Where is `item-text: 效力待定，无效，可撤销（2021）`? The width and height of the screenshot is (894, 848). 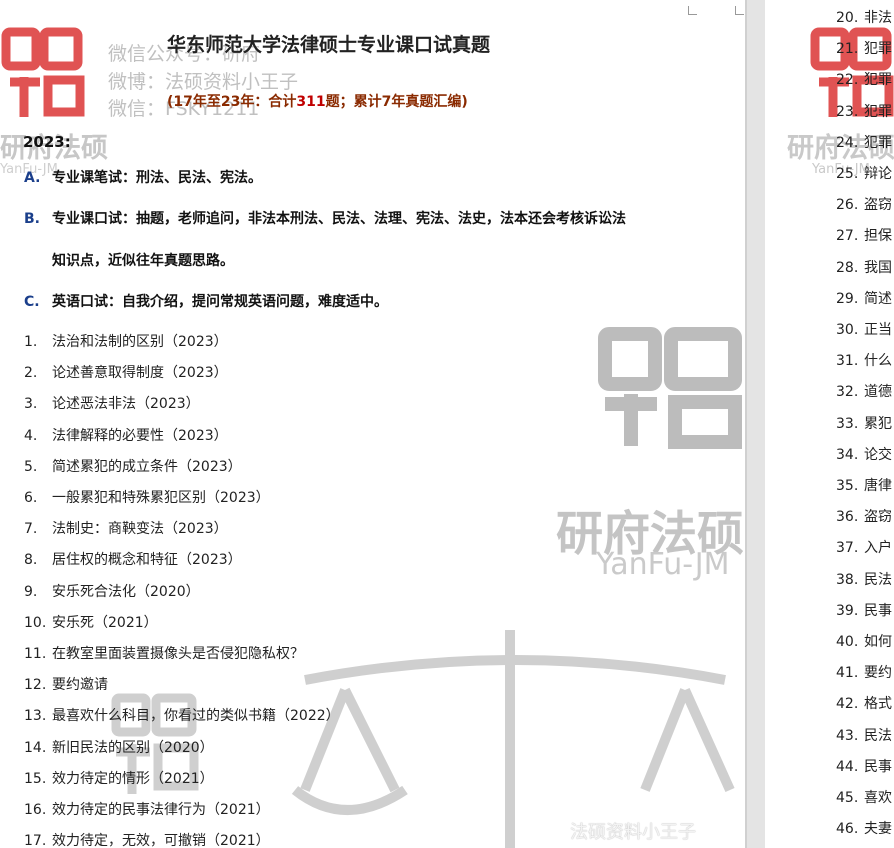 item-text: 效力待定，无效，可撤销（2021） is located at coordinates (161, 840).